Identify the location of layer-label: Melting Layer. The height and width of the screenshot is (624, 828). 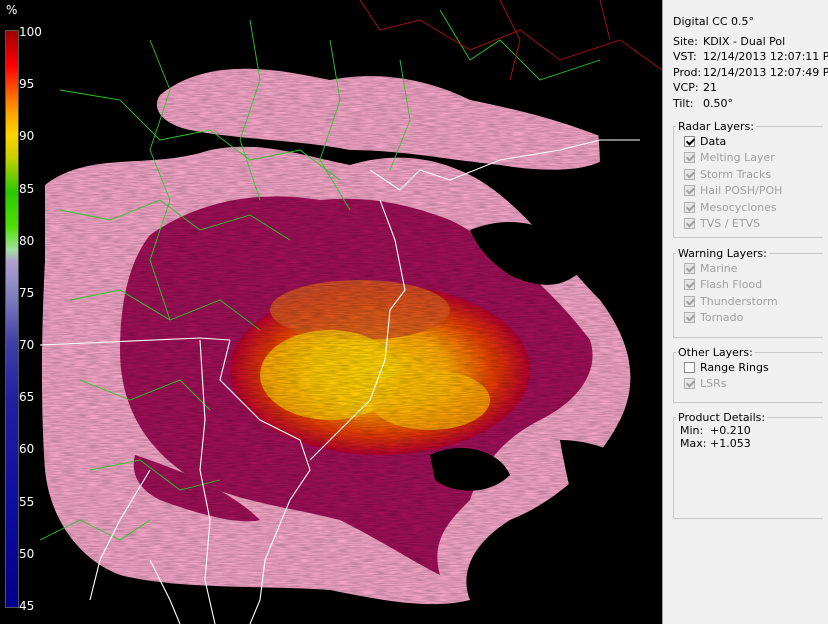
(737, 158).